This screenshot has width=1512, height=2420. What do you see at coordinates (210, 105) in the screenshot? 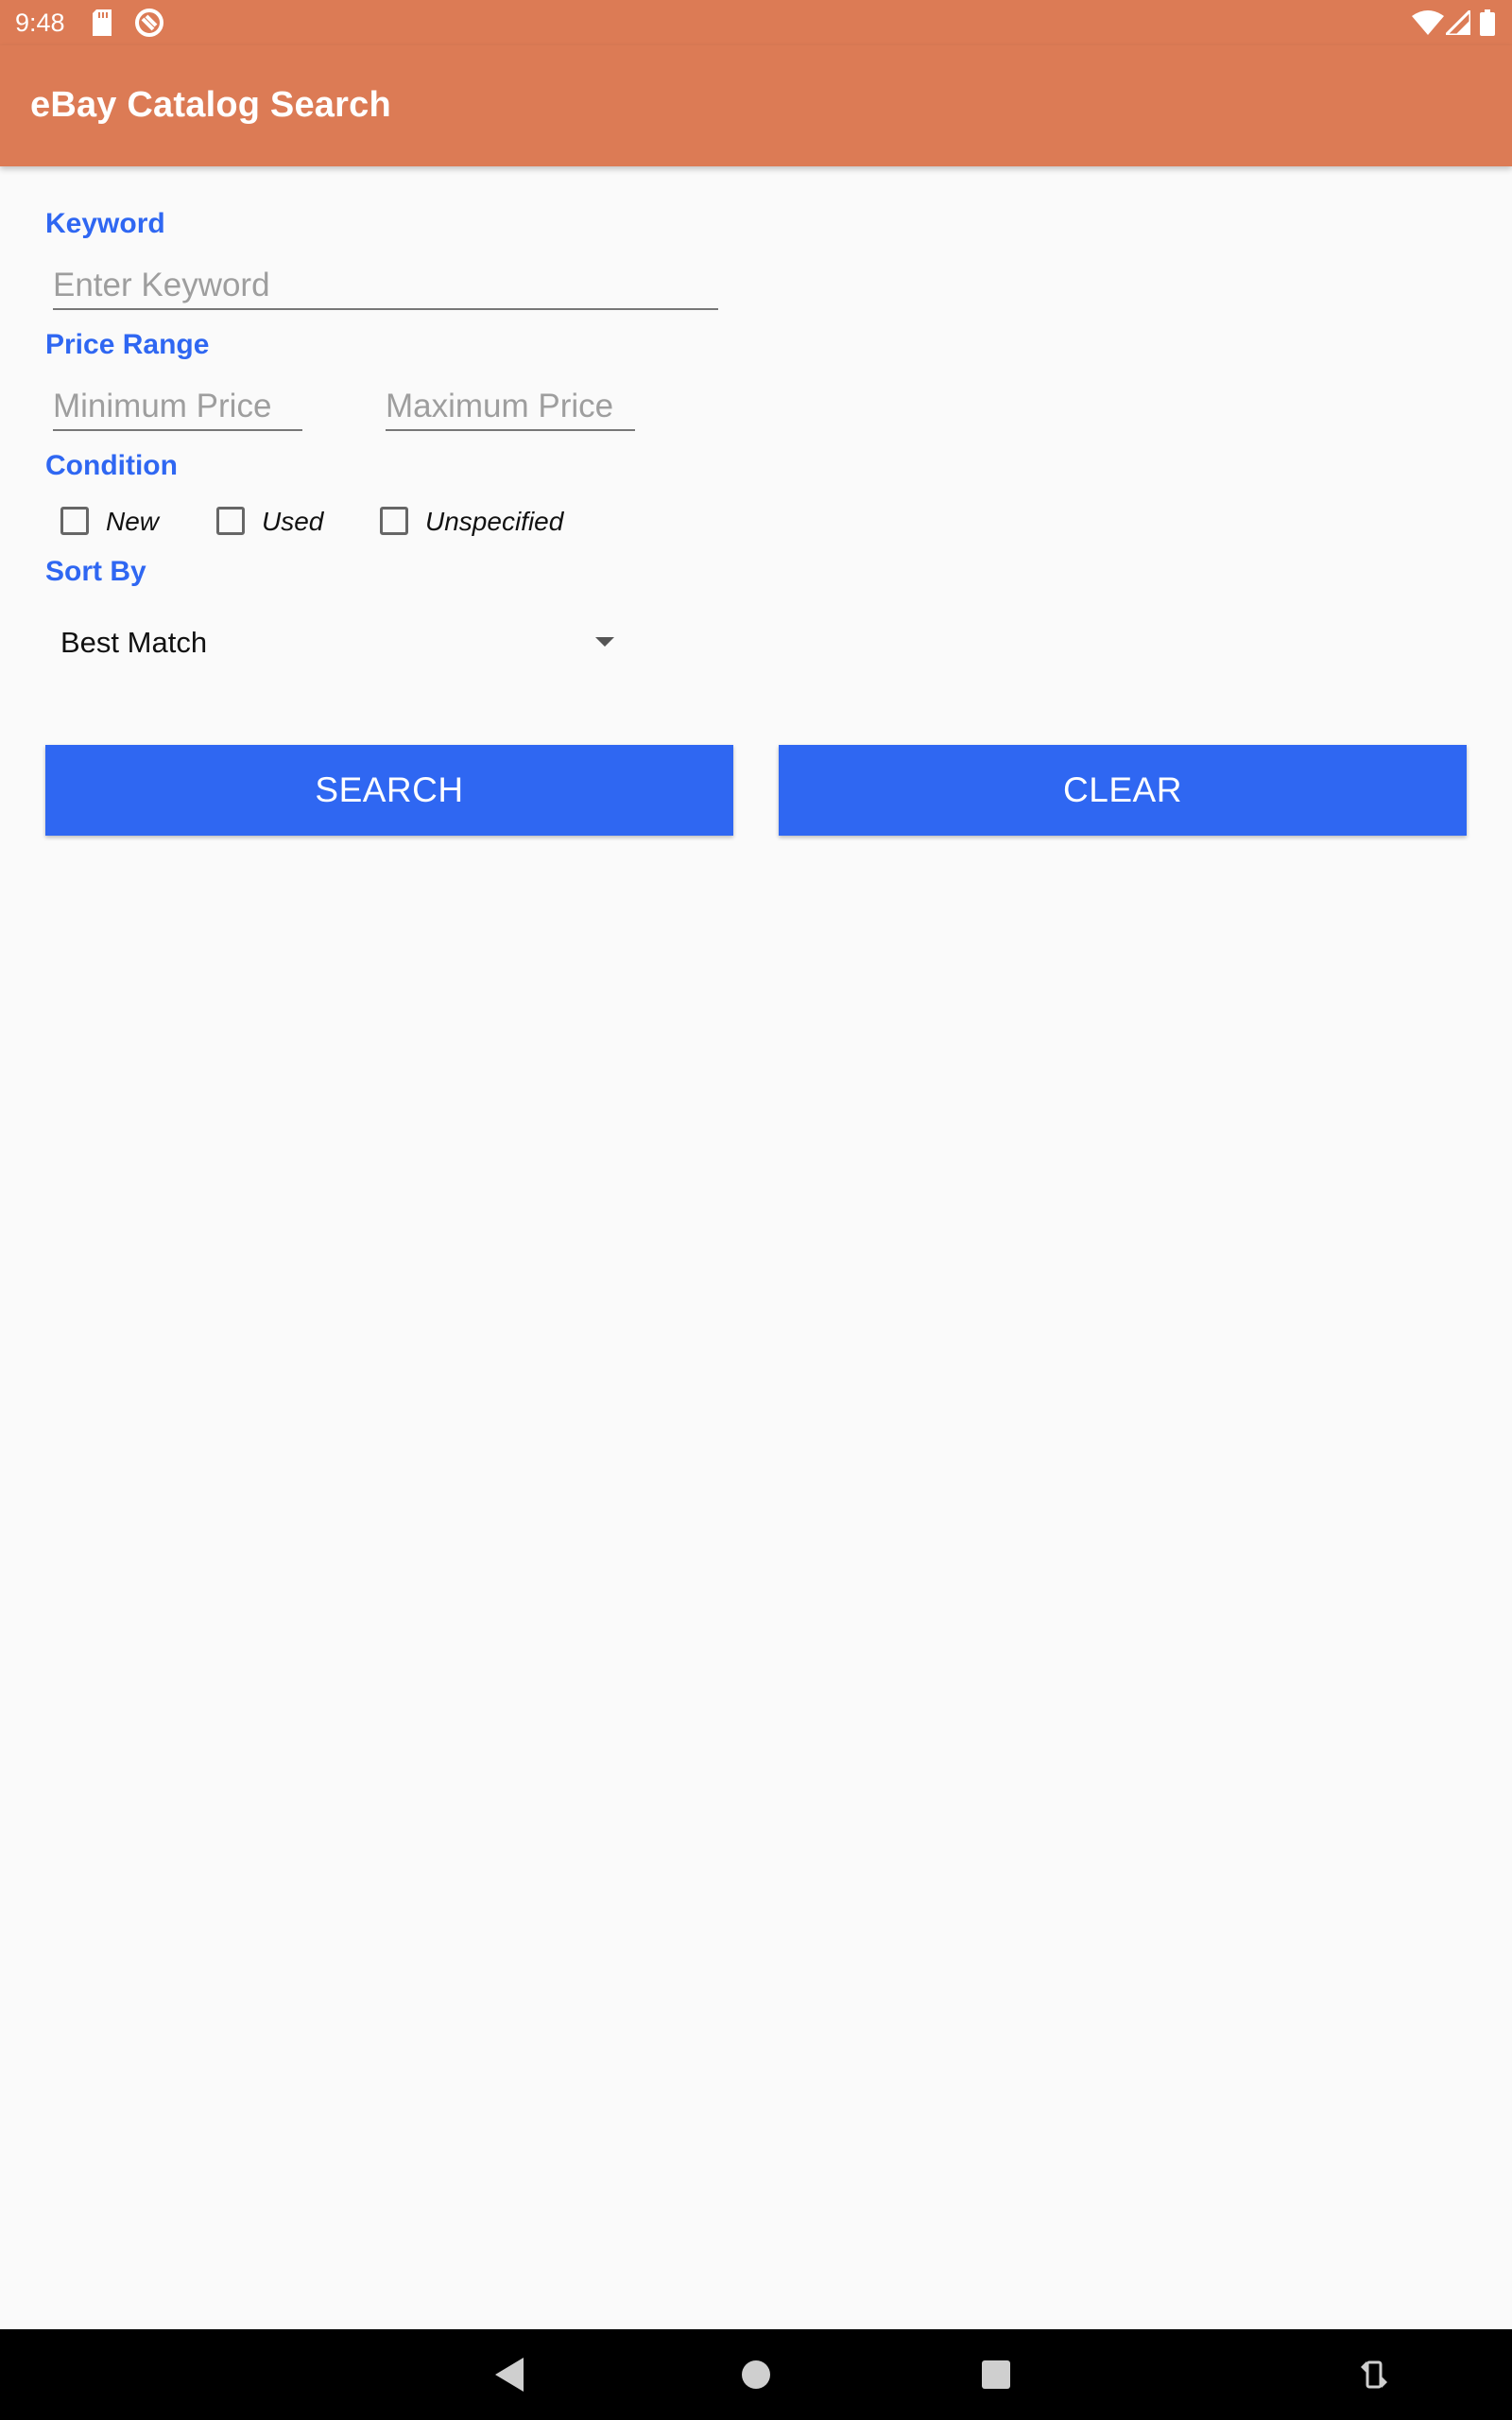
I see `app-title: eBay Catalog Search` at bounding box center [210, 105].